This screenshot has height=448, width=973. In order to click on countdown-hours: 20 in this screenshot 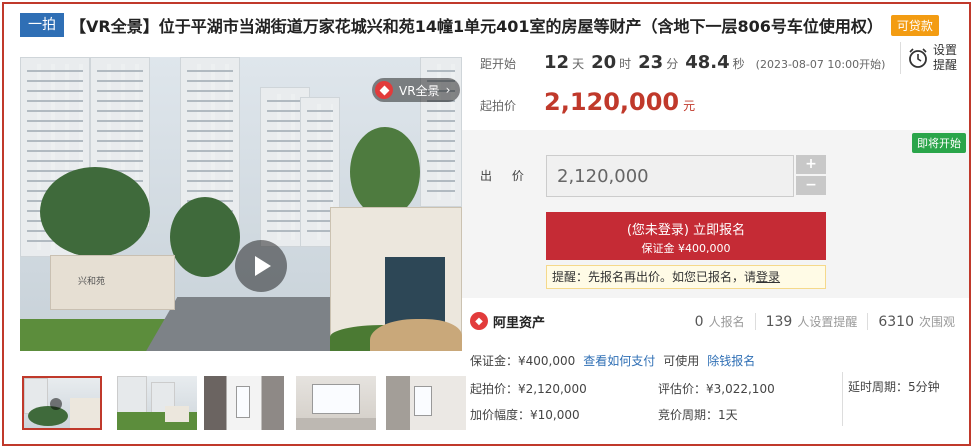, I will do `click(604, 62)`.